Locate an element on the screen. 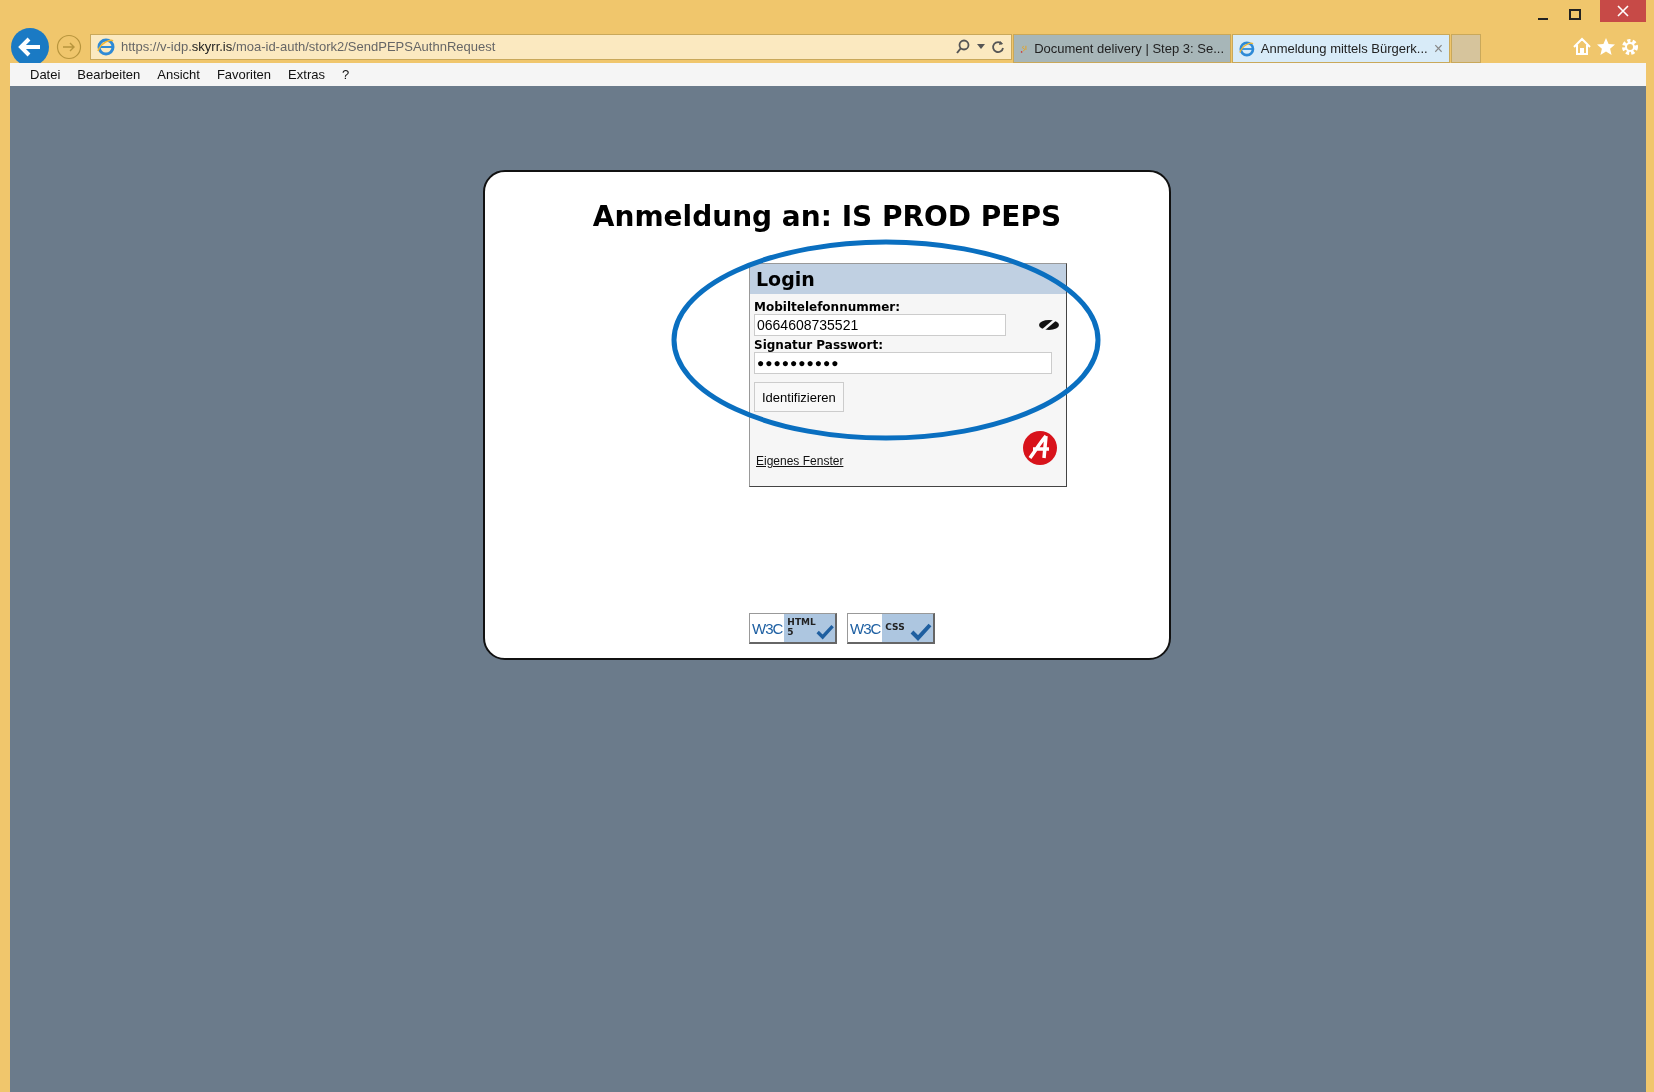  identify-button: Identifizieren is located at coordinates (799, 397).